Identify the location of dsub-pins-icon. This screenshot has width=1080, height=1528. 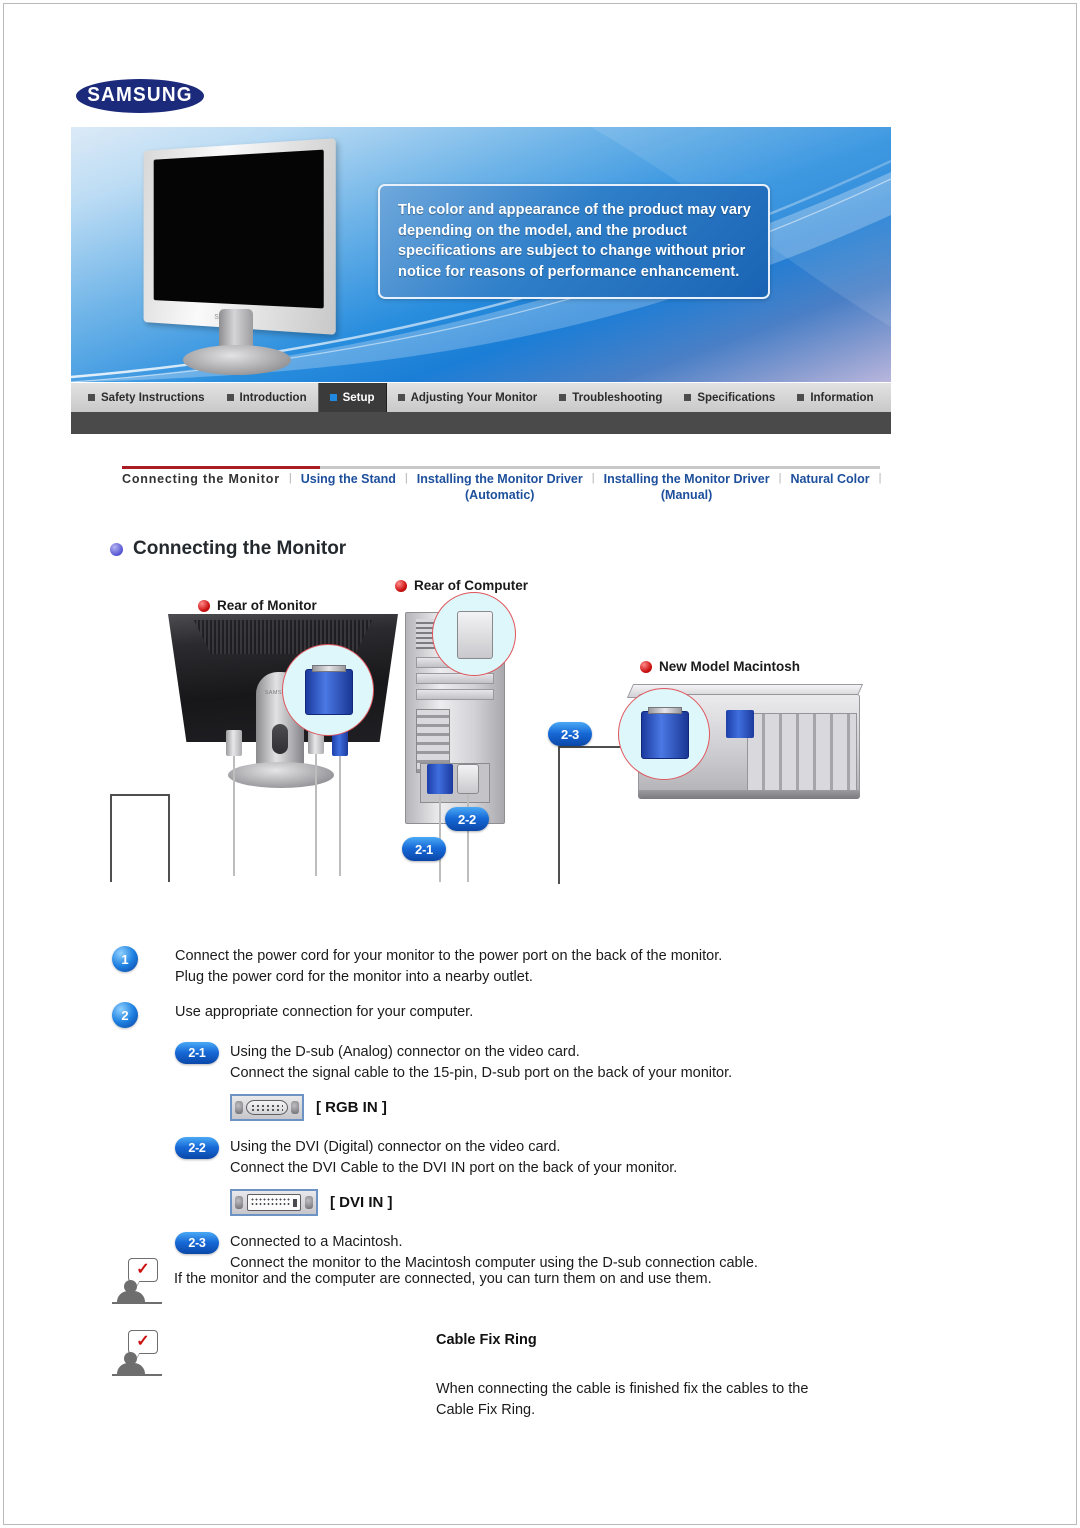
(266, 1108).